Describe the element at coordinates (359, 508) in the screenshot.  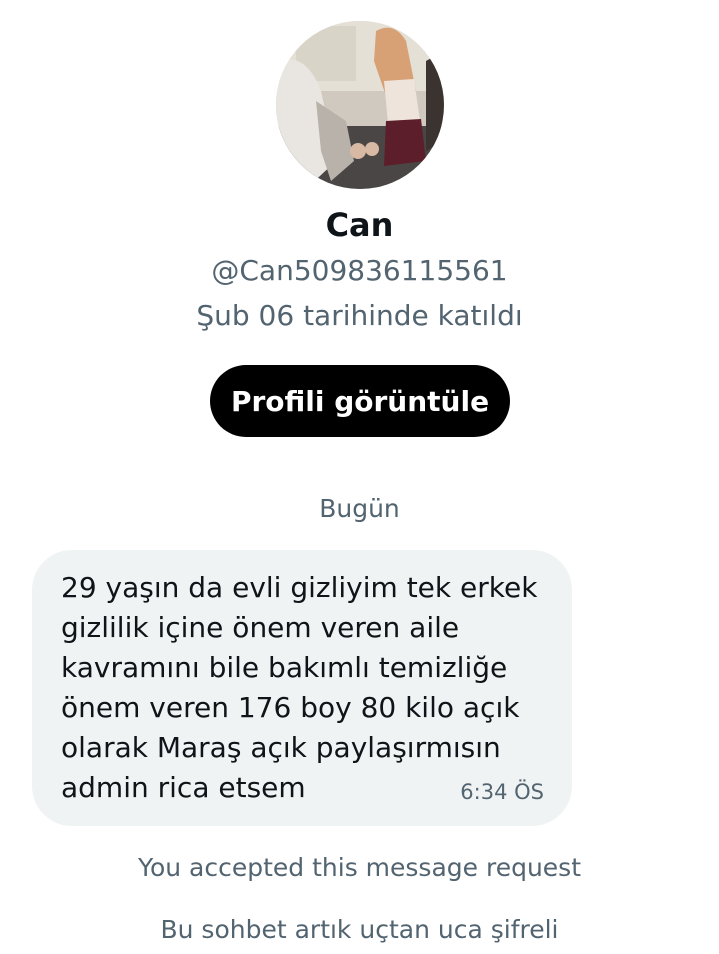
I see `day-separator: Bugün` at that location.